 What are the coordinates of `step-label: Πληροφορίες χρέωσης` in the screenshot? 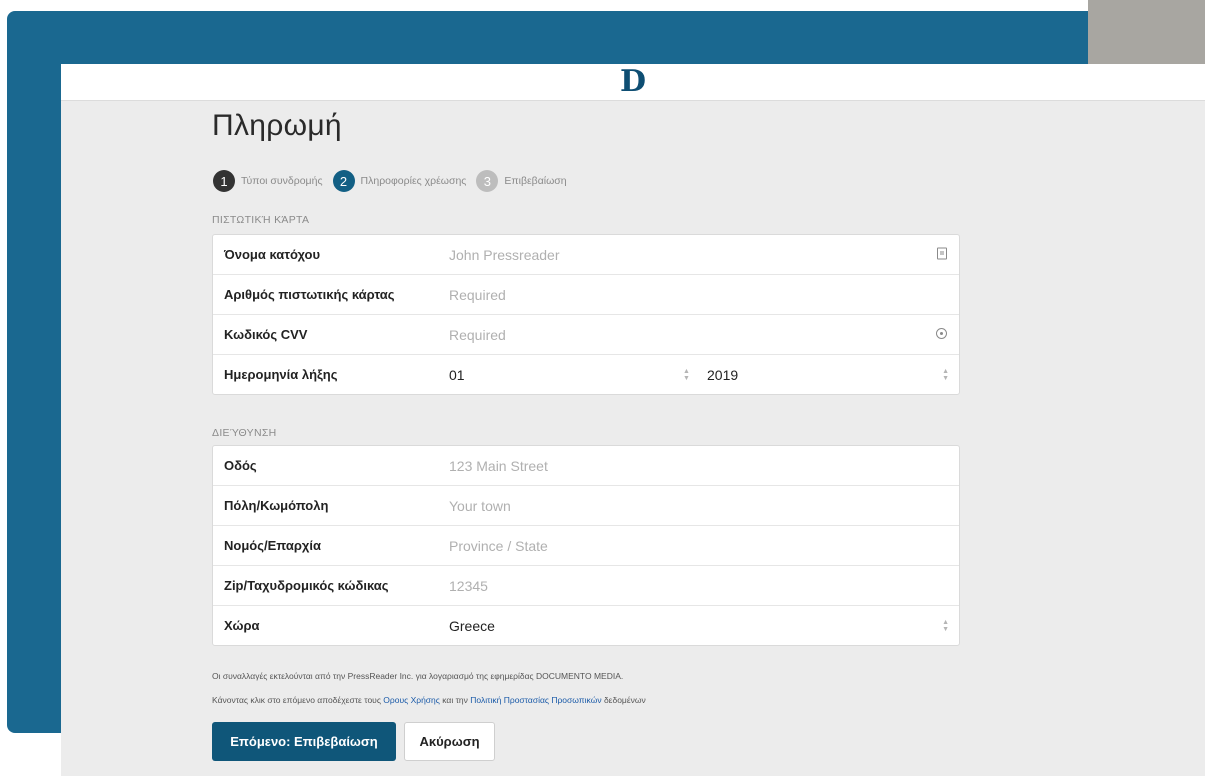 It's located at (413, 181).